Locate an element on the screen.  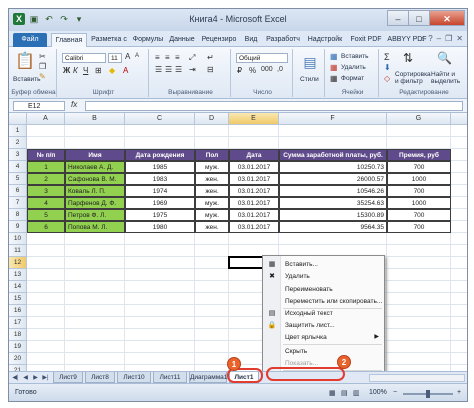
sort-filter-icon: ⇅ is located at coordinates (408, 58).